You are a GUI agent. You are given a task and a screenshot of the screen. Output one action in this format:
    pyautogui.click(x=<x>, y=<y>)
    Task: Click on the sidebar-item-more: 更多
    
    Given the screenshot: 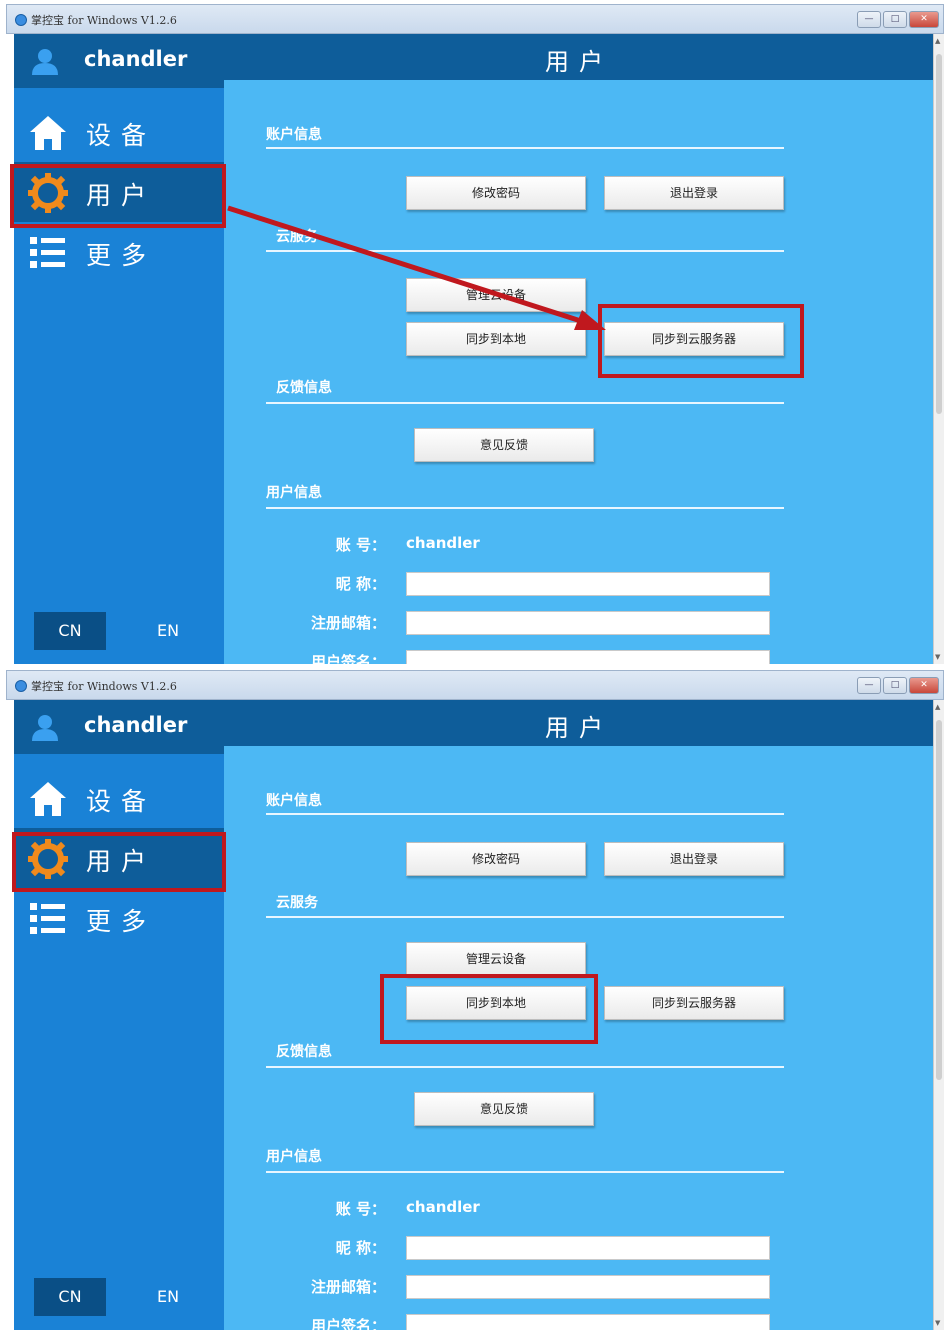 What is the action you would take?
    pyautogui.click(x=119, y=918)
    